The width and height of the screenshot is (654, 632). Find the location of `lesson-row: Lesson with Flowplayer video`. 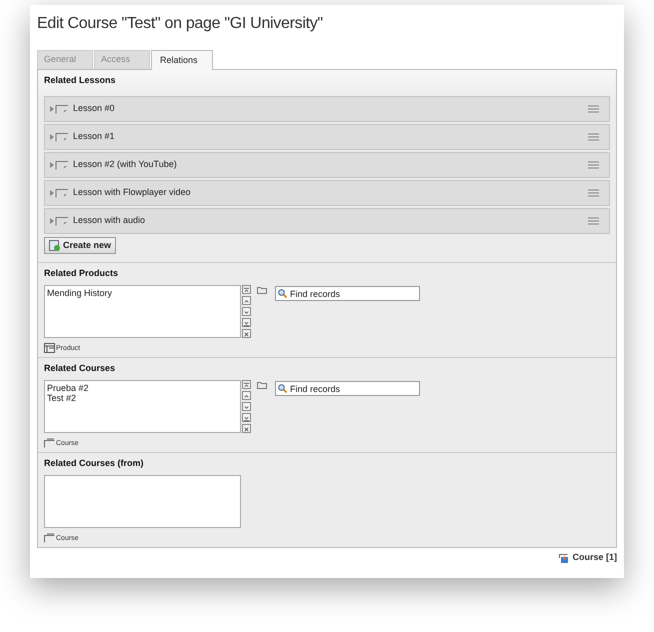

lesson-row: Lesson with Flowplayer video is located at coordinates (327, 193).